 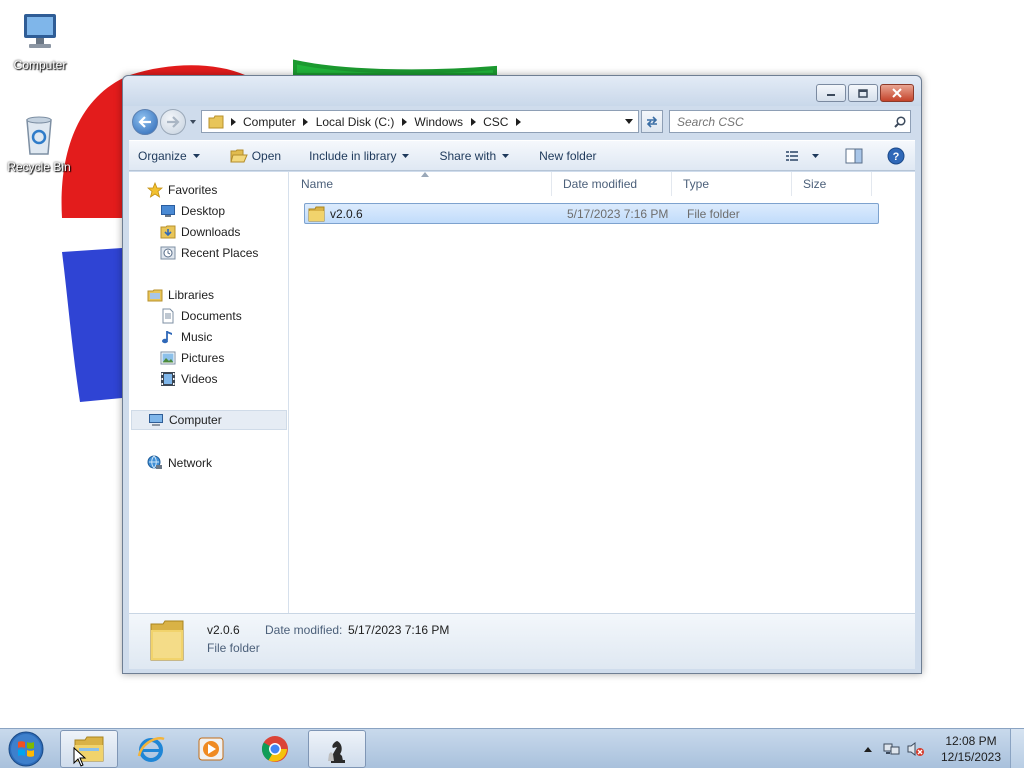 What do you see at coordinates (337, 749) in the screenshot?
I see `taskbar-chess-titans` at bounding box center [337, 749].